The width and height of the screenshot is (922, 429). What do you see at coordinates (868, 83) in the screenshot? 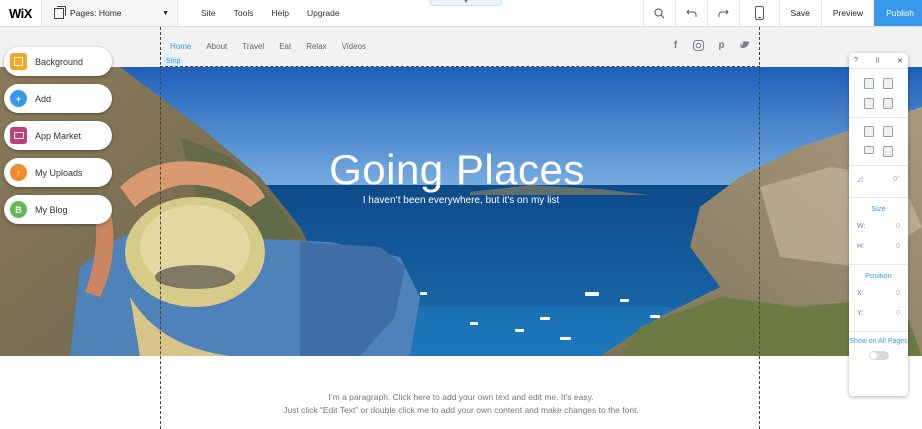
I see `copy-icon` at bounding box center [868, 83].